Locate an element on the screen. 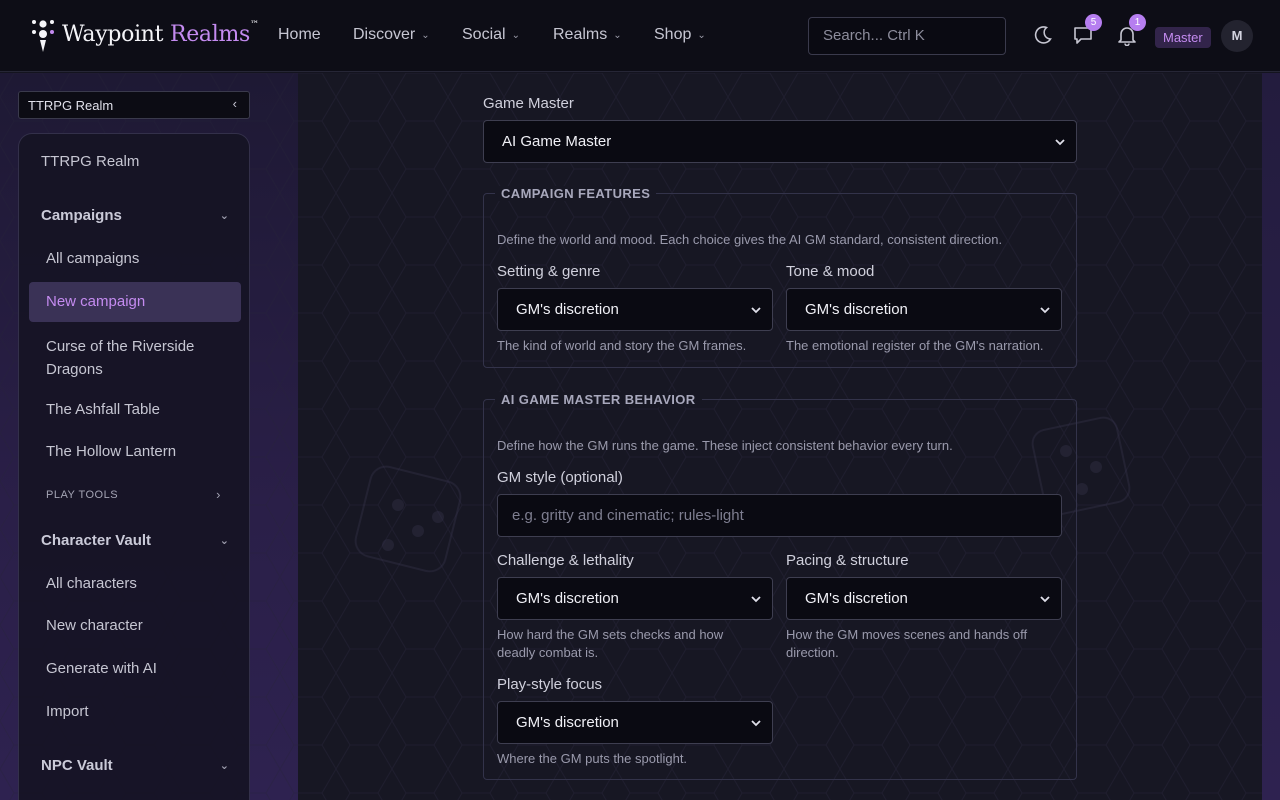 The height and width of the screenshot is (800, 1280). sidebar-play-tools: PLAY TOOLS › is located at coordinates (147, 494).